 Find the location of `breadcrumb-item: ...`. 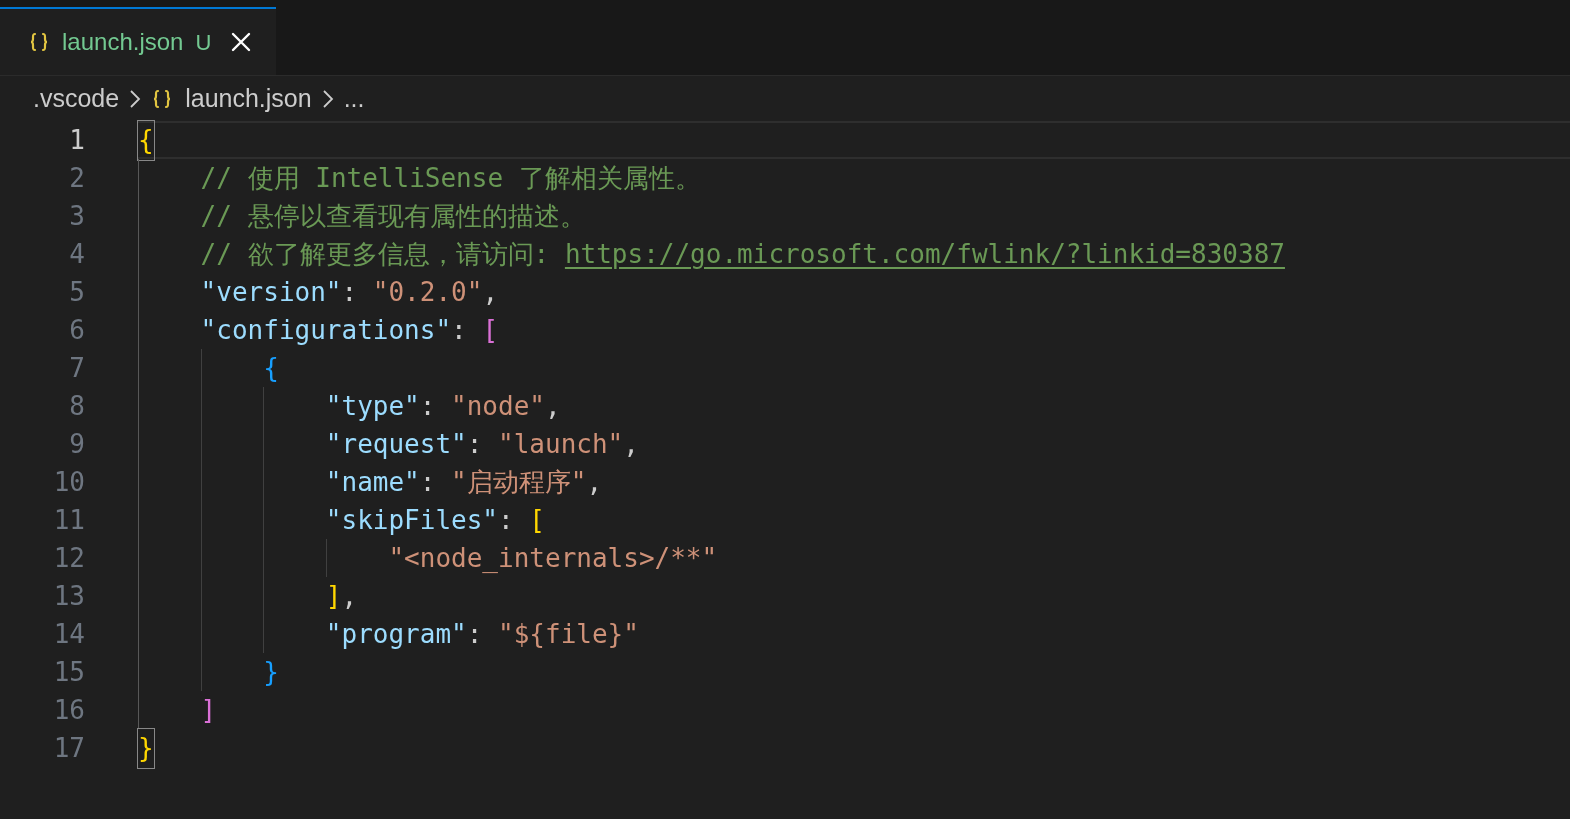

breadcrumb-item: ... is located at coordinates (354, 98).